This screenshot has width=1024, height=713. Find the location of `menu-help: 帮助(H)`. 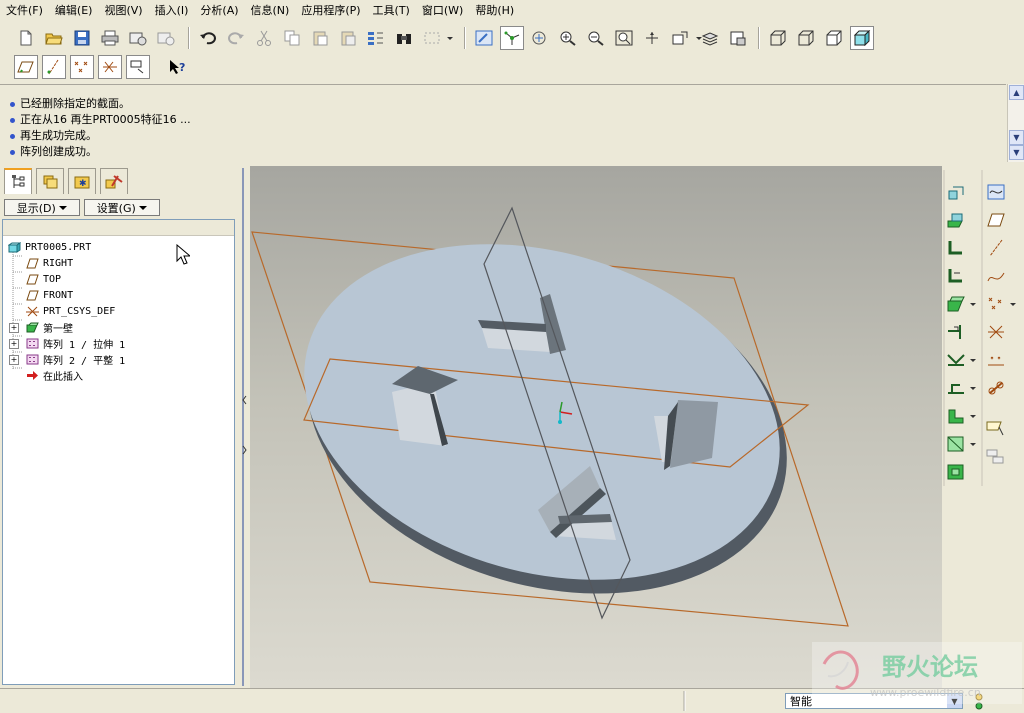

menu-help: 帮助(H) is located at coordinates (494, 10).